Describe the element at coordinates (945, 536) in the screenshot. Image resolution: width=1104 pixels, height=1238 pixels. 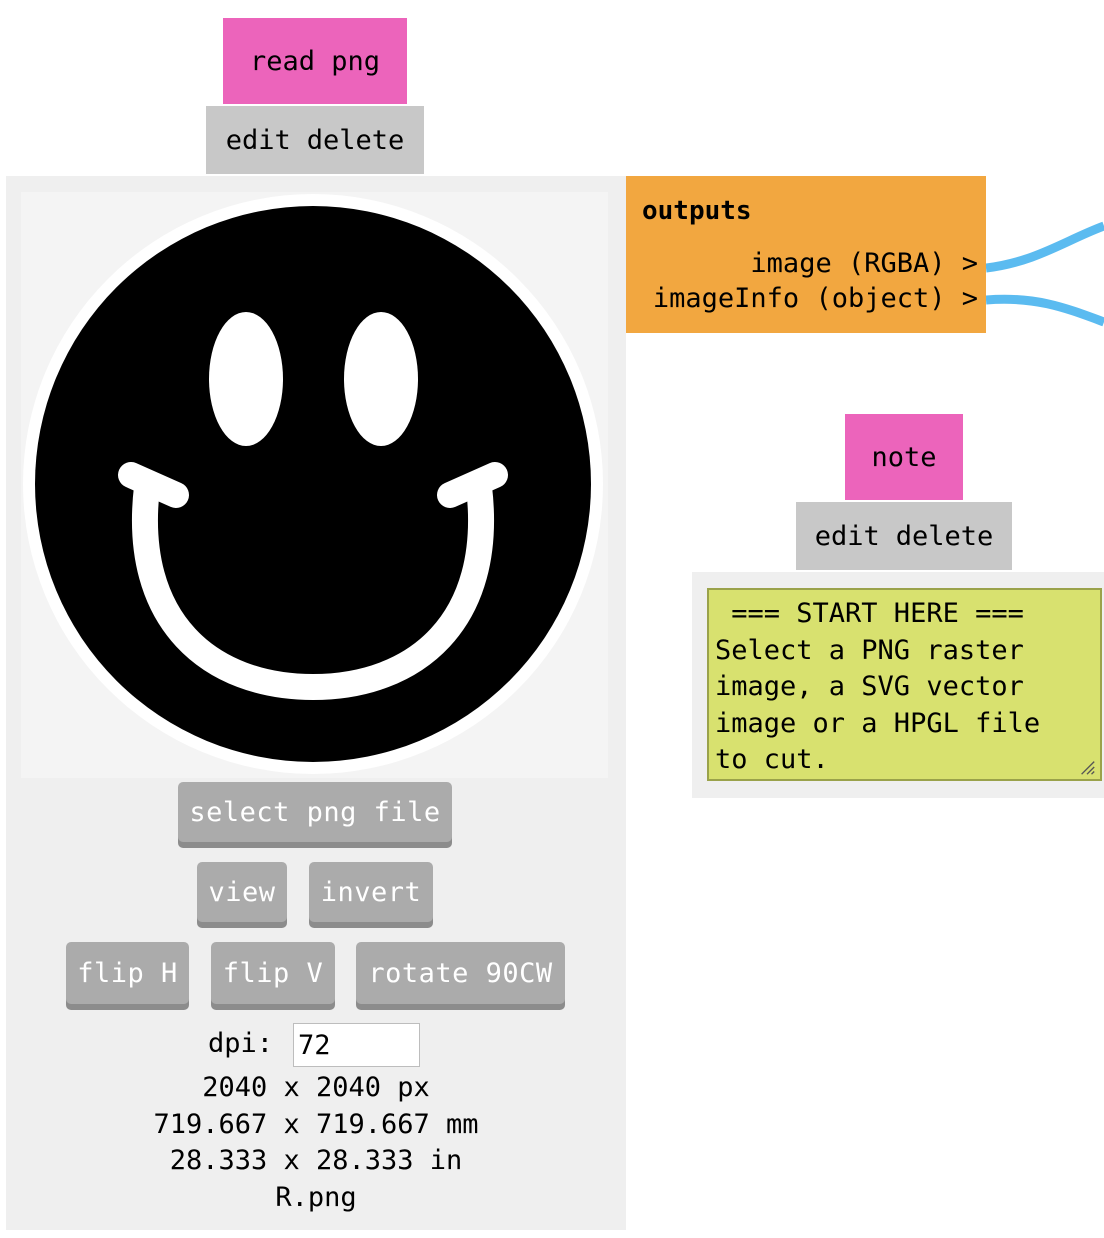
I see `note-delete-link: delete` at that location.